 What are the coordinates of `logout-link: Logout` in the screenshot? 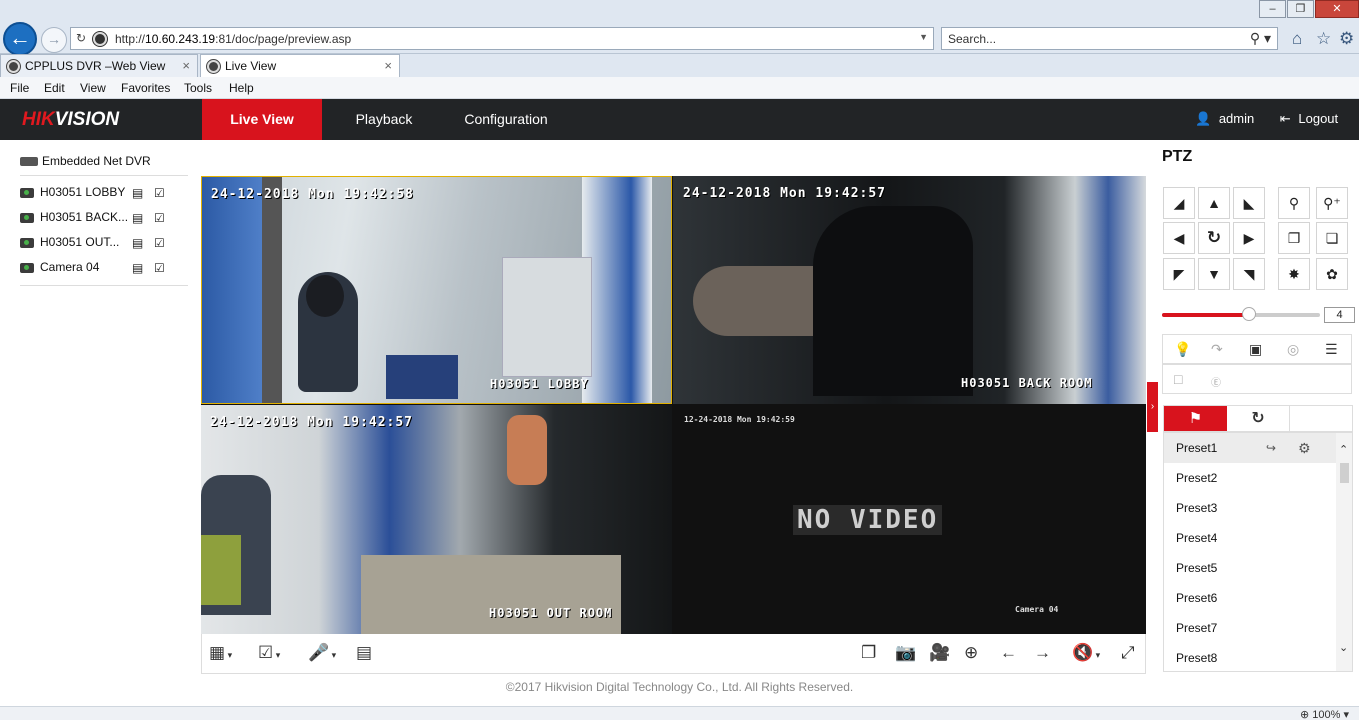 It's located at (1318, 118).